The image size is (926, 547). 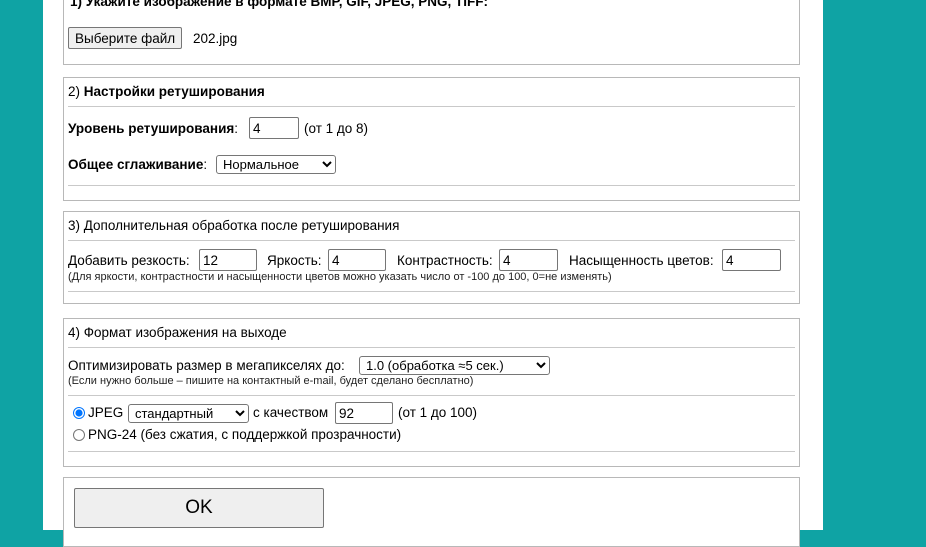 I want to click on sharpness-label: Добавить резкость:, so click(x=129, y=260).